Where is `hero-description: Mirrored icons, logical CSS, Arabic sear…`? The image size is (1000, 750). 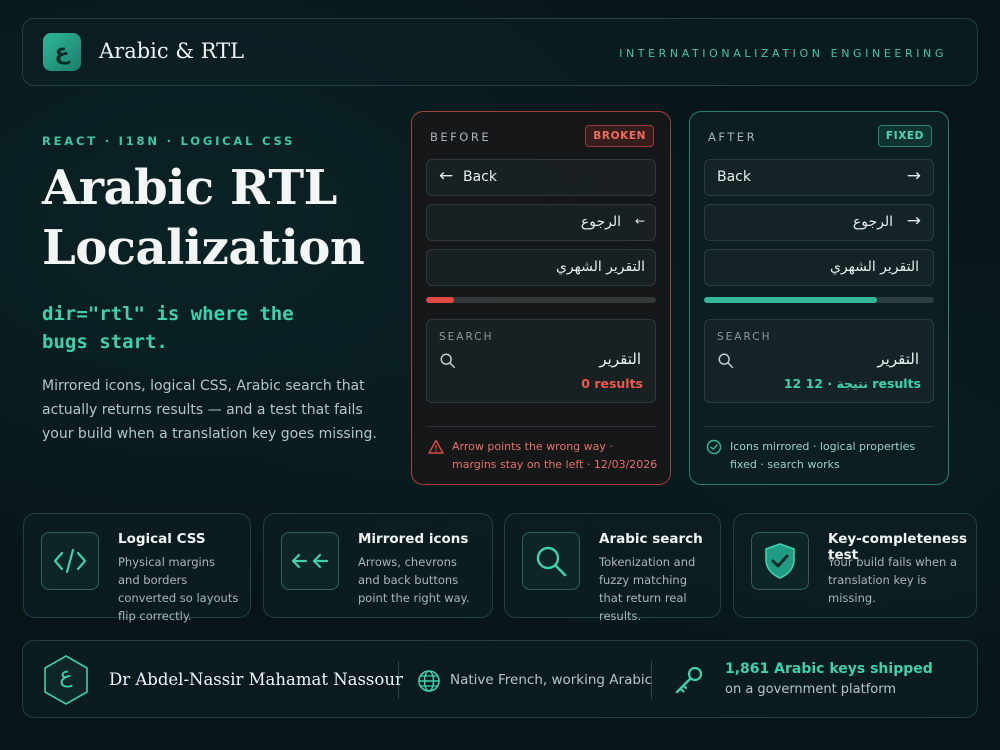
hero-description: Mirrored icons, logical CSS, Arabic sear… is located at coordinates (209, 410).